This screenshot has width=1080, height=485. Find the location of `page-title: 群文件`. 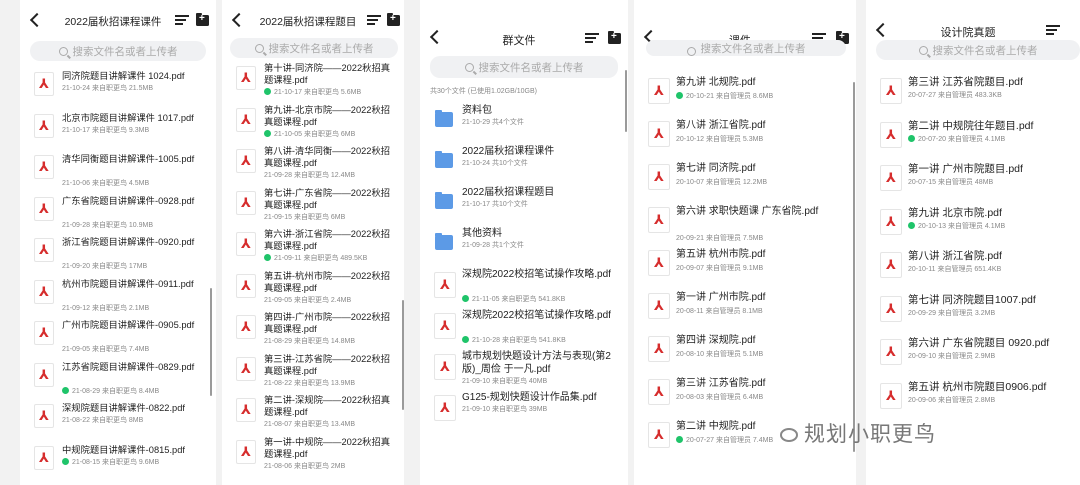

page-title: 群文件 is located at coordinates (519, 41).